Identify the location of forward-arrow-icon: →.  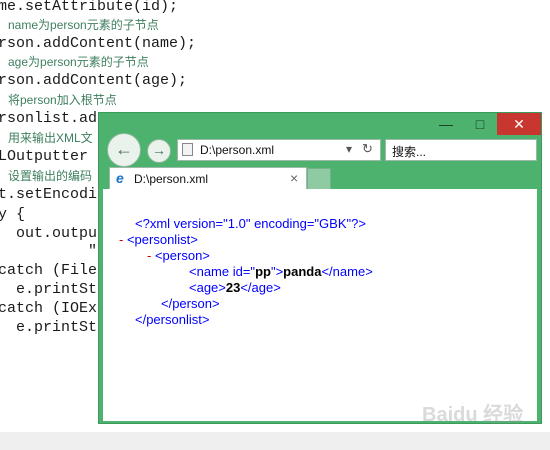
(159, 150).